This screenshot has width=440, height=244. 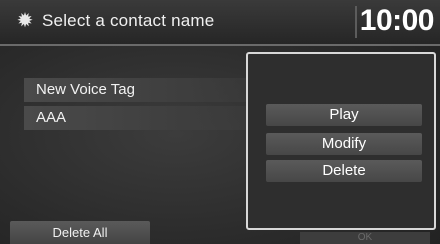 What do you see at coordinates (139, 90) in the screenshot?
I see `list-item-new-voice-tag: New Voice Tag` at bounding box center [139, 90].